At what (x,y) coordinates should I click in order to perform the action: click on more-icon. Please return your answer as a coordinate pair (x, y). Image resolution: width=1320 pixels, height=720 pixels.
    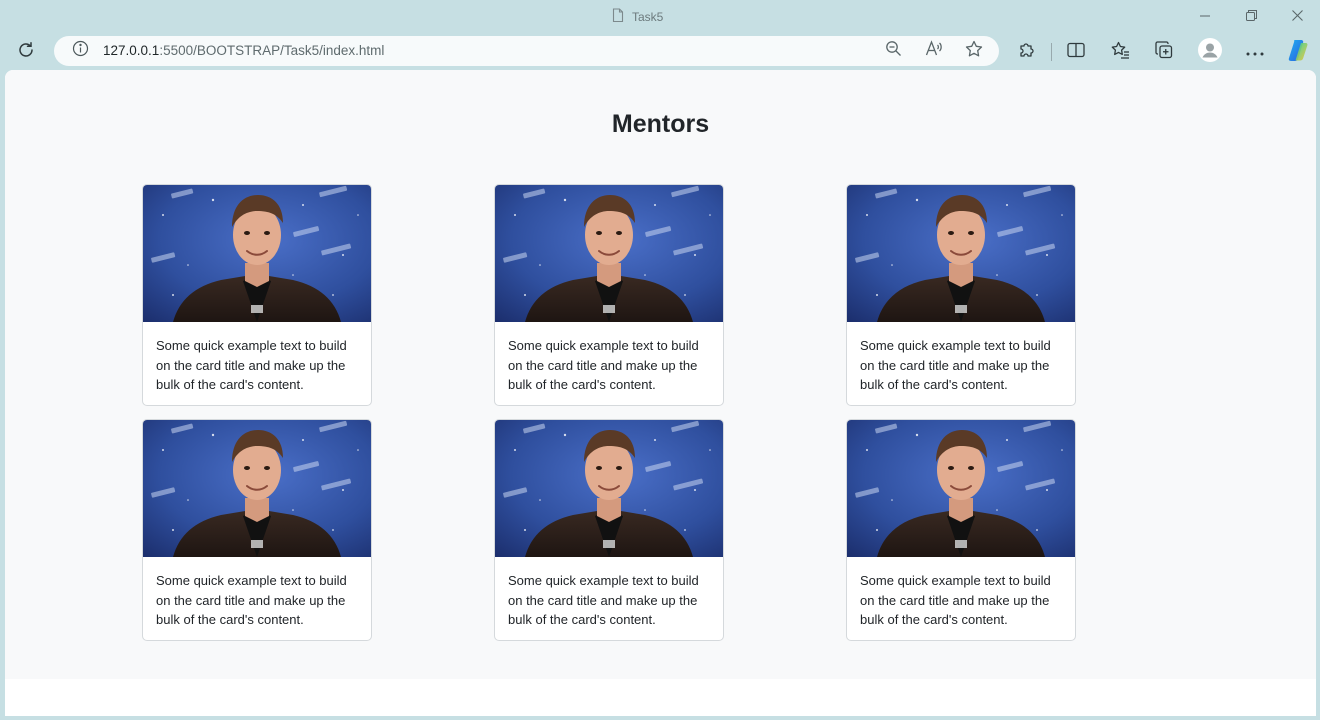
    Looking at the image, I should click on (1255, 52).